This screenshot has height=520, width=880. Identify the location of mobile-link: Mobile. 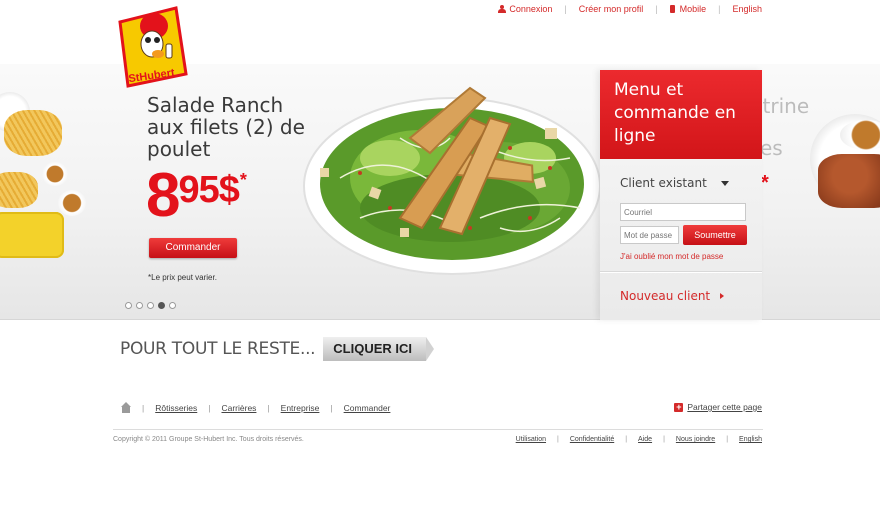
(688, 9).